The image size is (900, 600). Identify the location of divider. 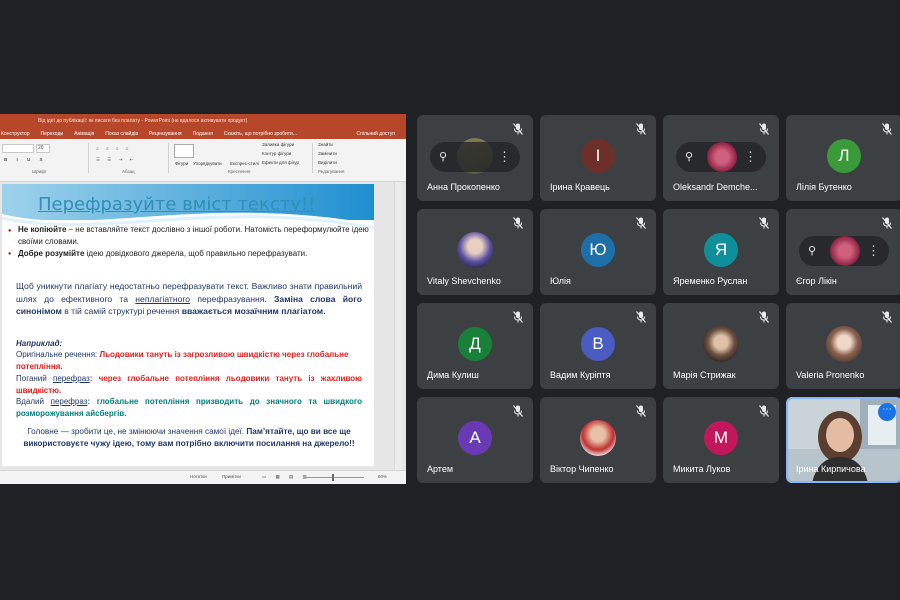
(312, 158).